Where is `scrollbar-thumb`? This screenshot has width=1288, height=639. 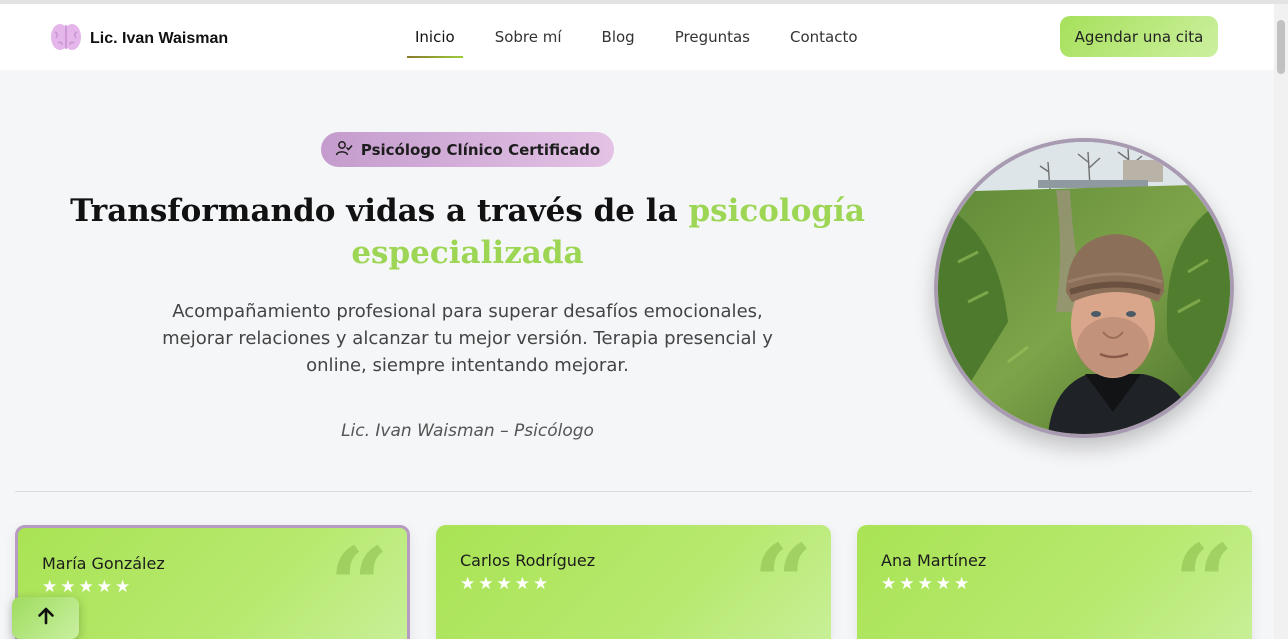
scrollbar-thumb is located at coordinates (1281, 47).